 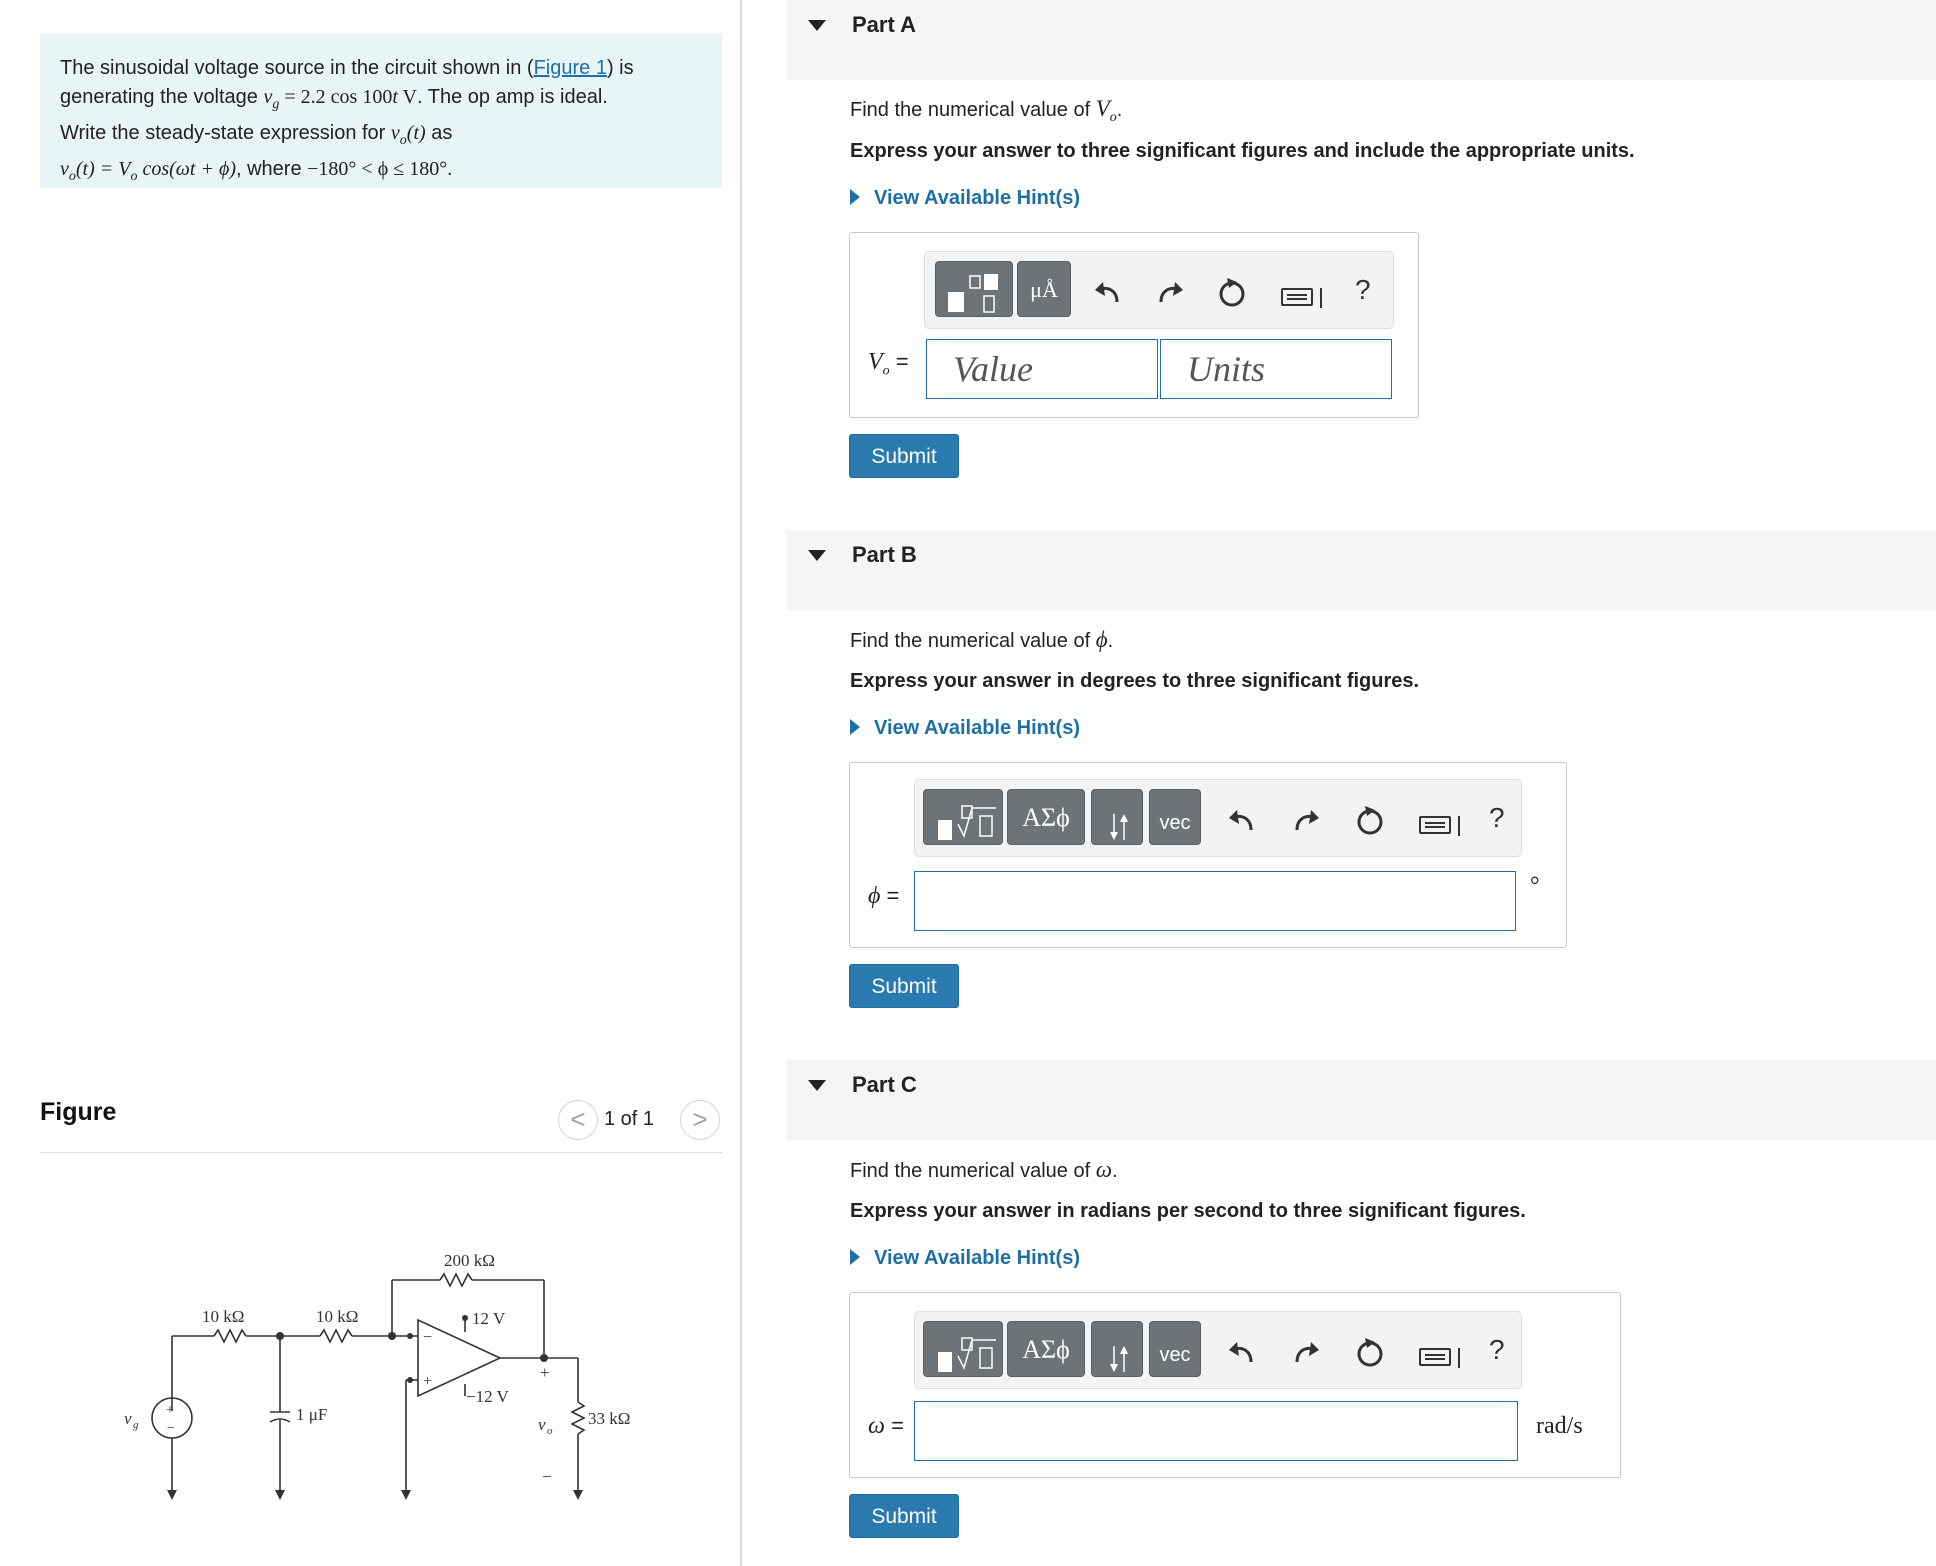 I want to click on rad-per-second-unit: rad/s, so click(x=1559, y=1426).